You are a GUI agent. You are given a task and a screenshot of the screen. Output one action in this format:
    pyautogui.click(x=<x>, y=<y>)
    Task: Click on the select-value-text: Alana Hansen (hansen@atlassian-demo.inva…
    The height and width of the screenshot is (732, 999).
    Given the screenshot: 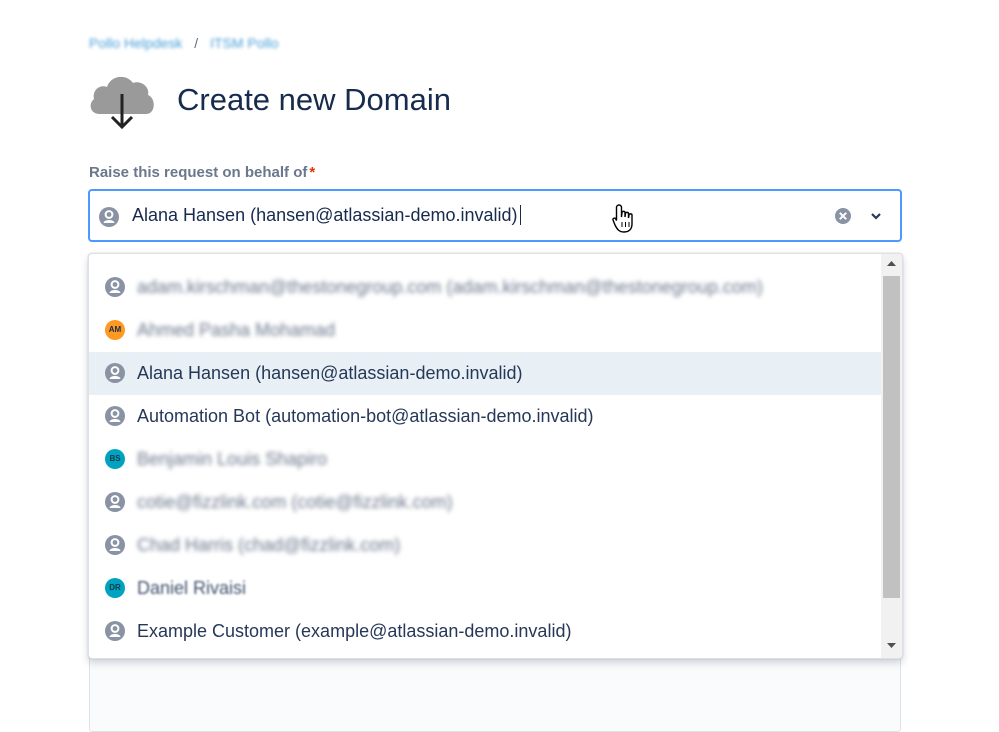 What is the action you would take?
    pyautogui.click(x=325, y=215)
    